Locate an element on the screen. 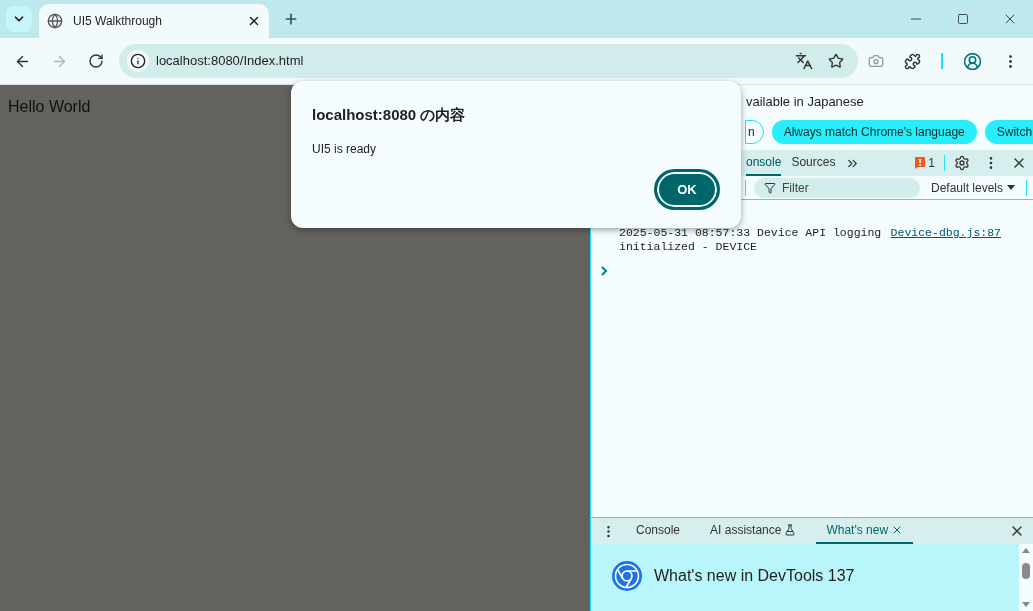 This screenshot has height=611, width=1033. dialog-message: UI5 is ready is located at coordinates (345, 149).